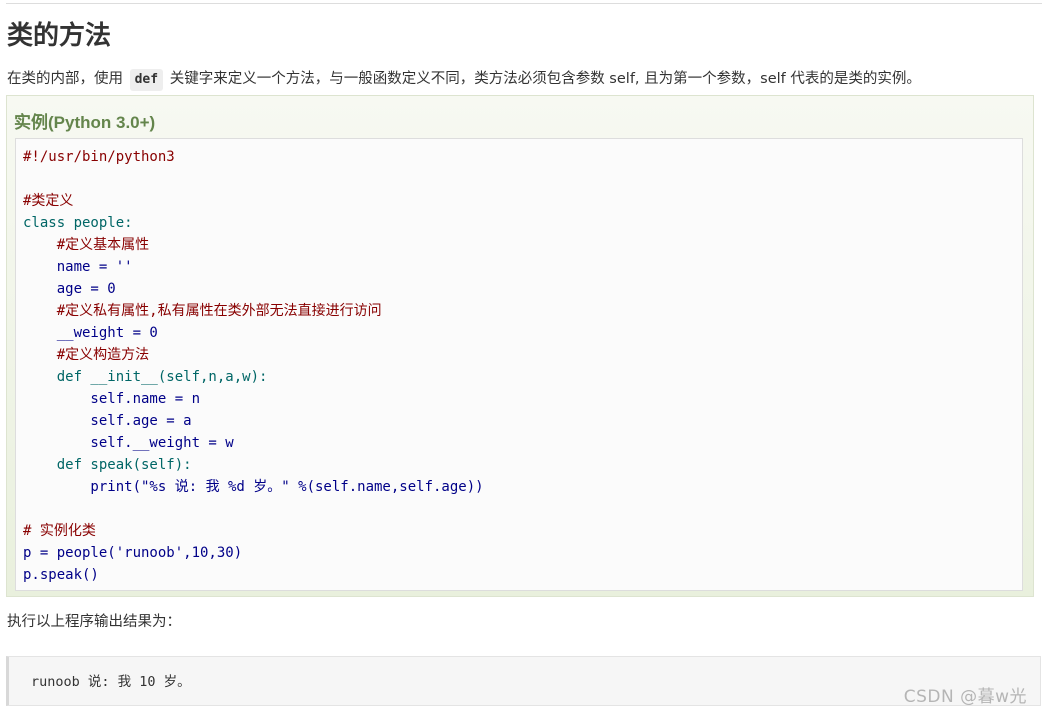 Image resolution: width=1042 pixels, height=712 pixels. Describe the element at coordinates (78, 267) in the screenshot. I see `code-line-6: name = ''` at that location.